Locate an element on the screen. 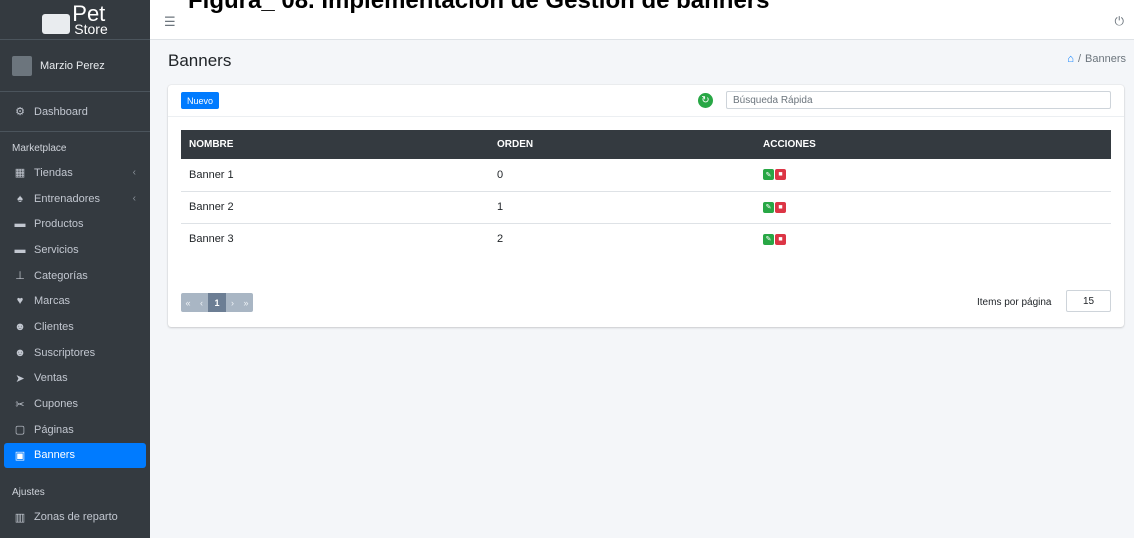 The height and width of the screenshot is (538, 1134). sidebar-item-categorias: ⊥ Categorías is located at coordinates (75, 276).